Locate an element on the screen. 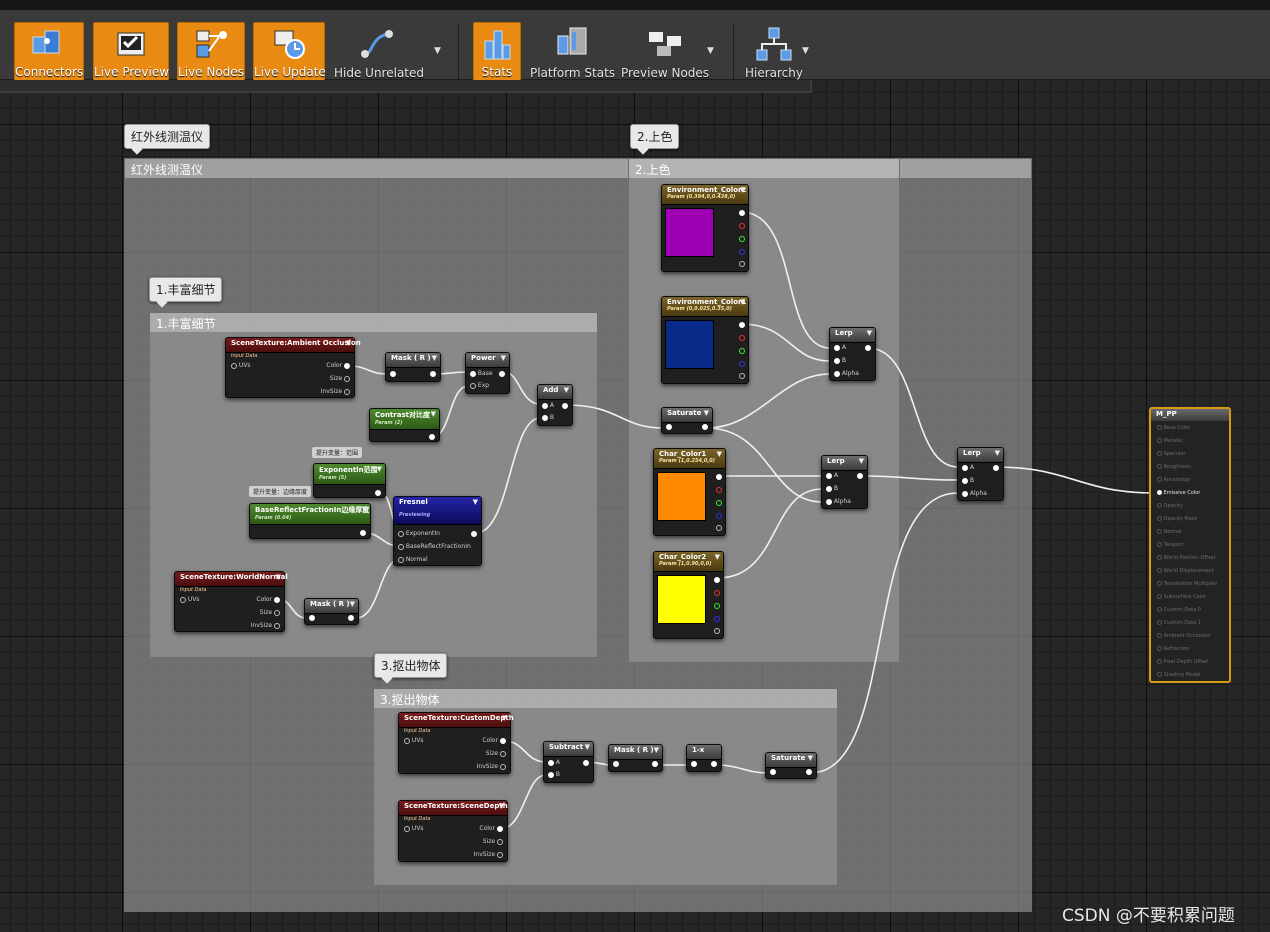 The width and height of the screenshot is (1270, 932). material-input-pin: Specular is located at coordinates (1171, 454).